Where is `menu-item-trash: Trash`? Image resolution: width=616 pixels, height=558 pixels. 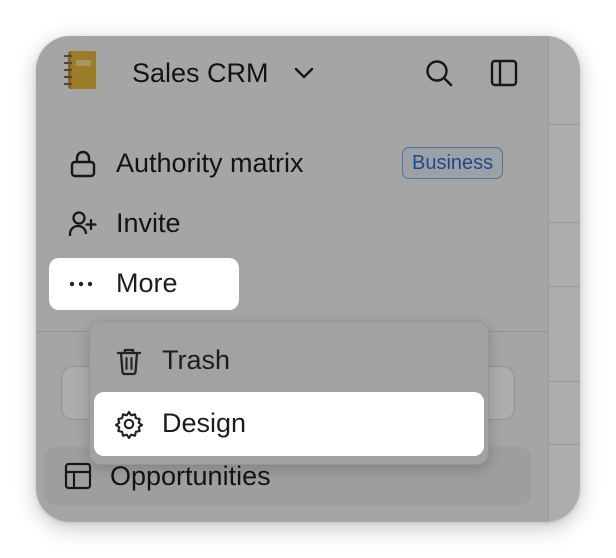
menu-item-trash: Trash is located at coordinates (289, 361).